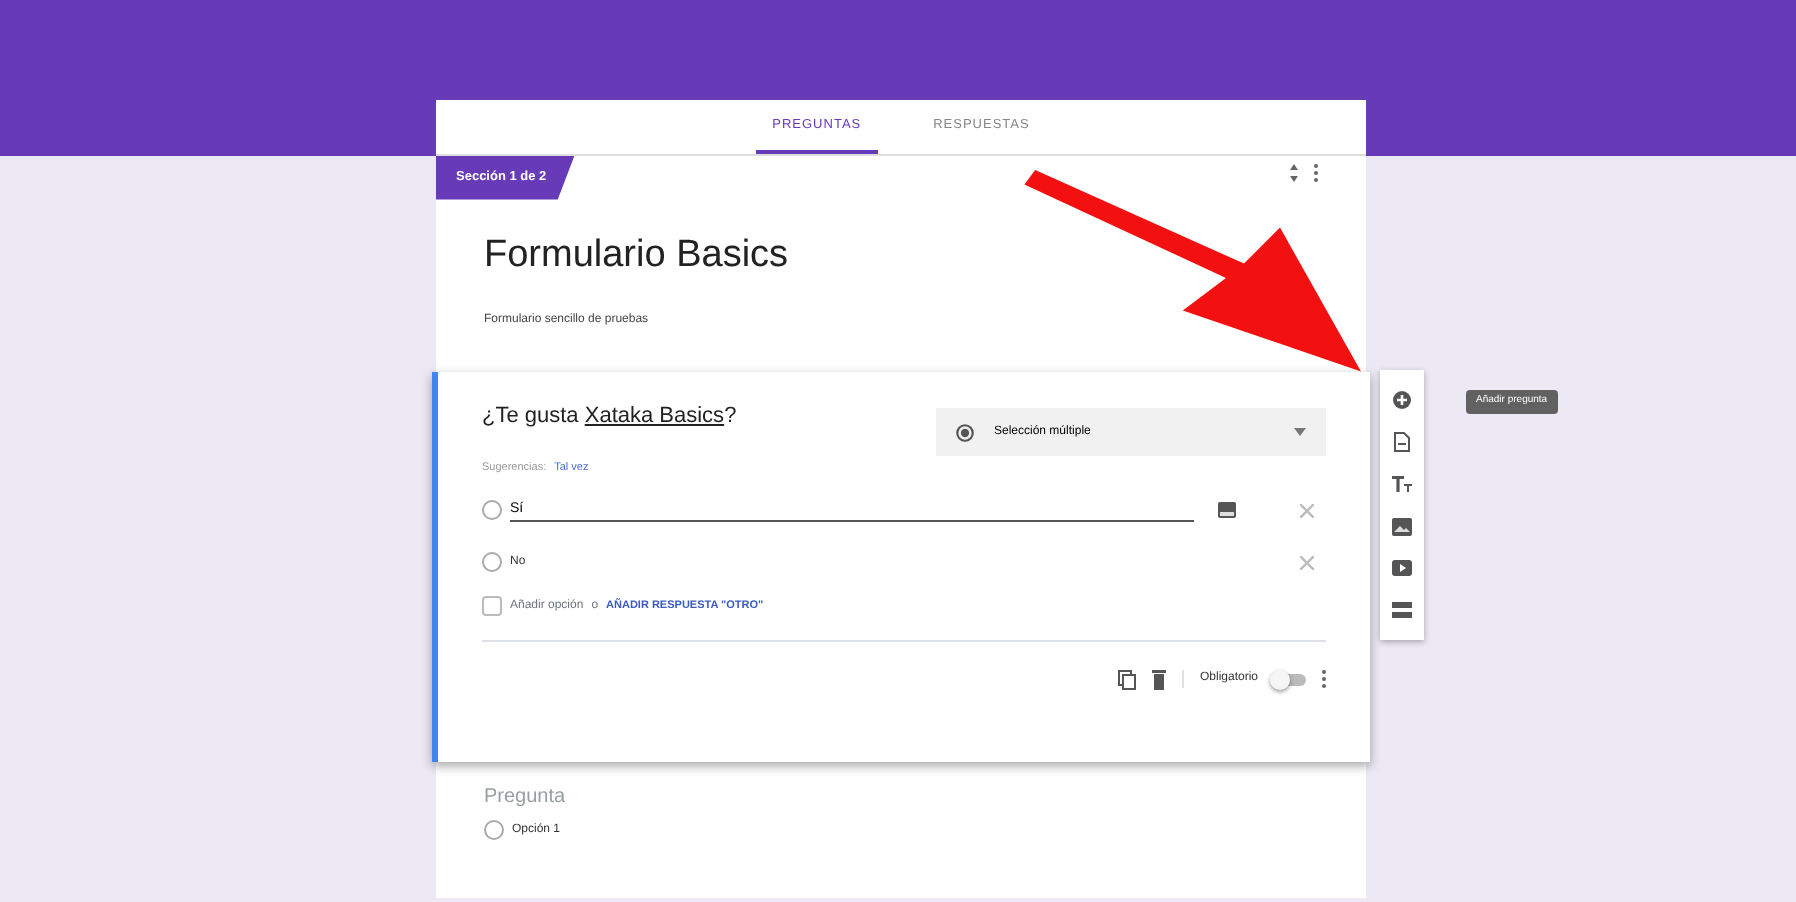  What do you see at coordinates (492, 606) in the screenshot?
I see `checkbox-icon` at bounding box center [492, 606].